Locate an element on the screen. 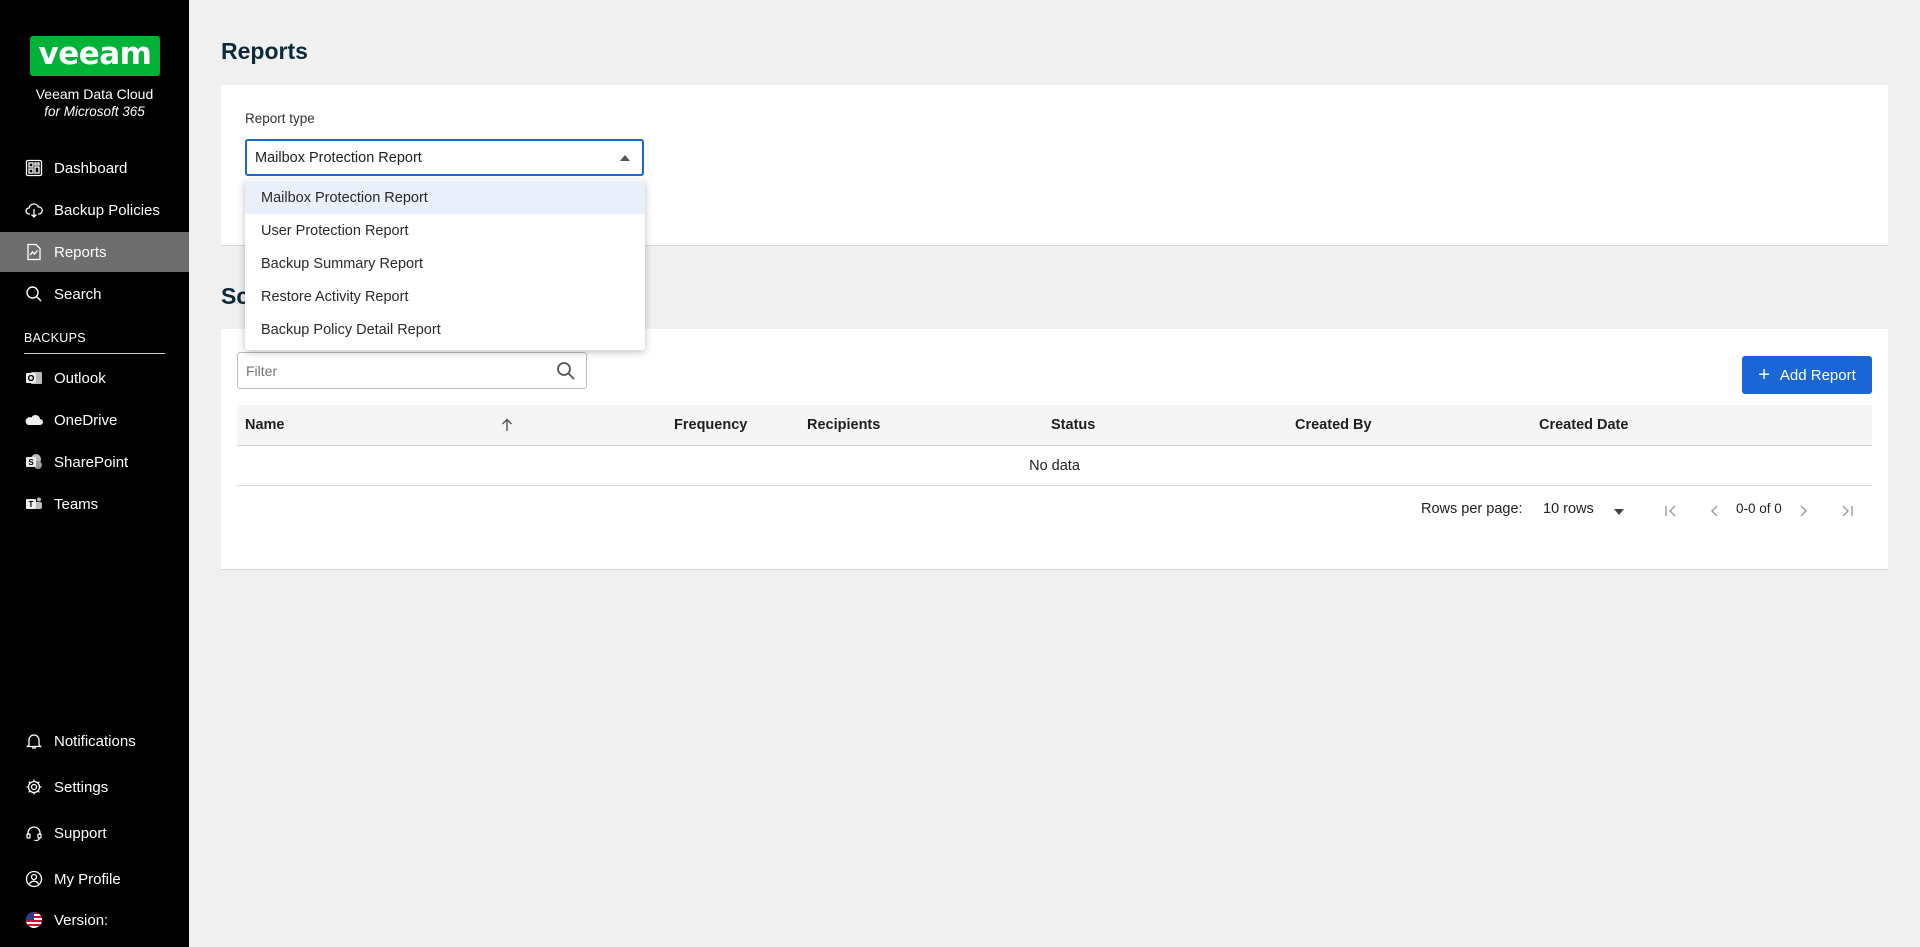 This screenshot has height=947, width=1920. nav-label: OneDrive is located at coordinates (86, 420).